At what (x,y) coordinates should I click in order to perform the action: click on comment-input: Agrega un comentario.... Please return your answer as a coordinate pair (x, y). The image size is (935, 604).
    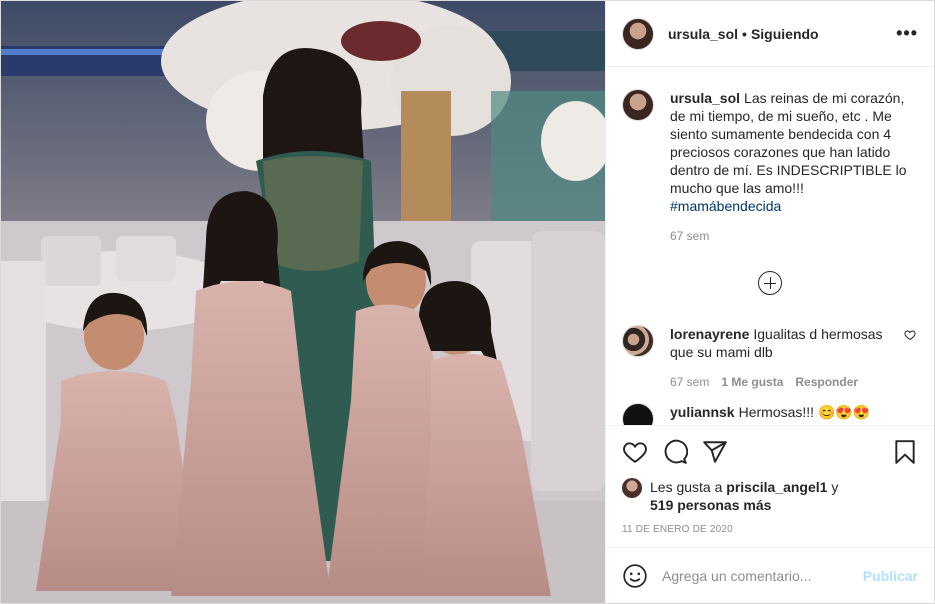
    Looking at the image, I should click on (736, 576).